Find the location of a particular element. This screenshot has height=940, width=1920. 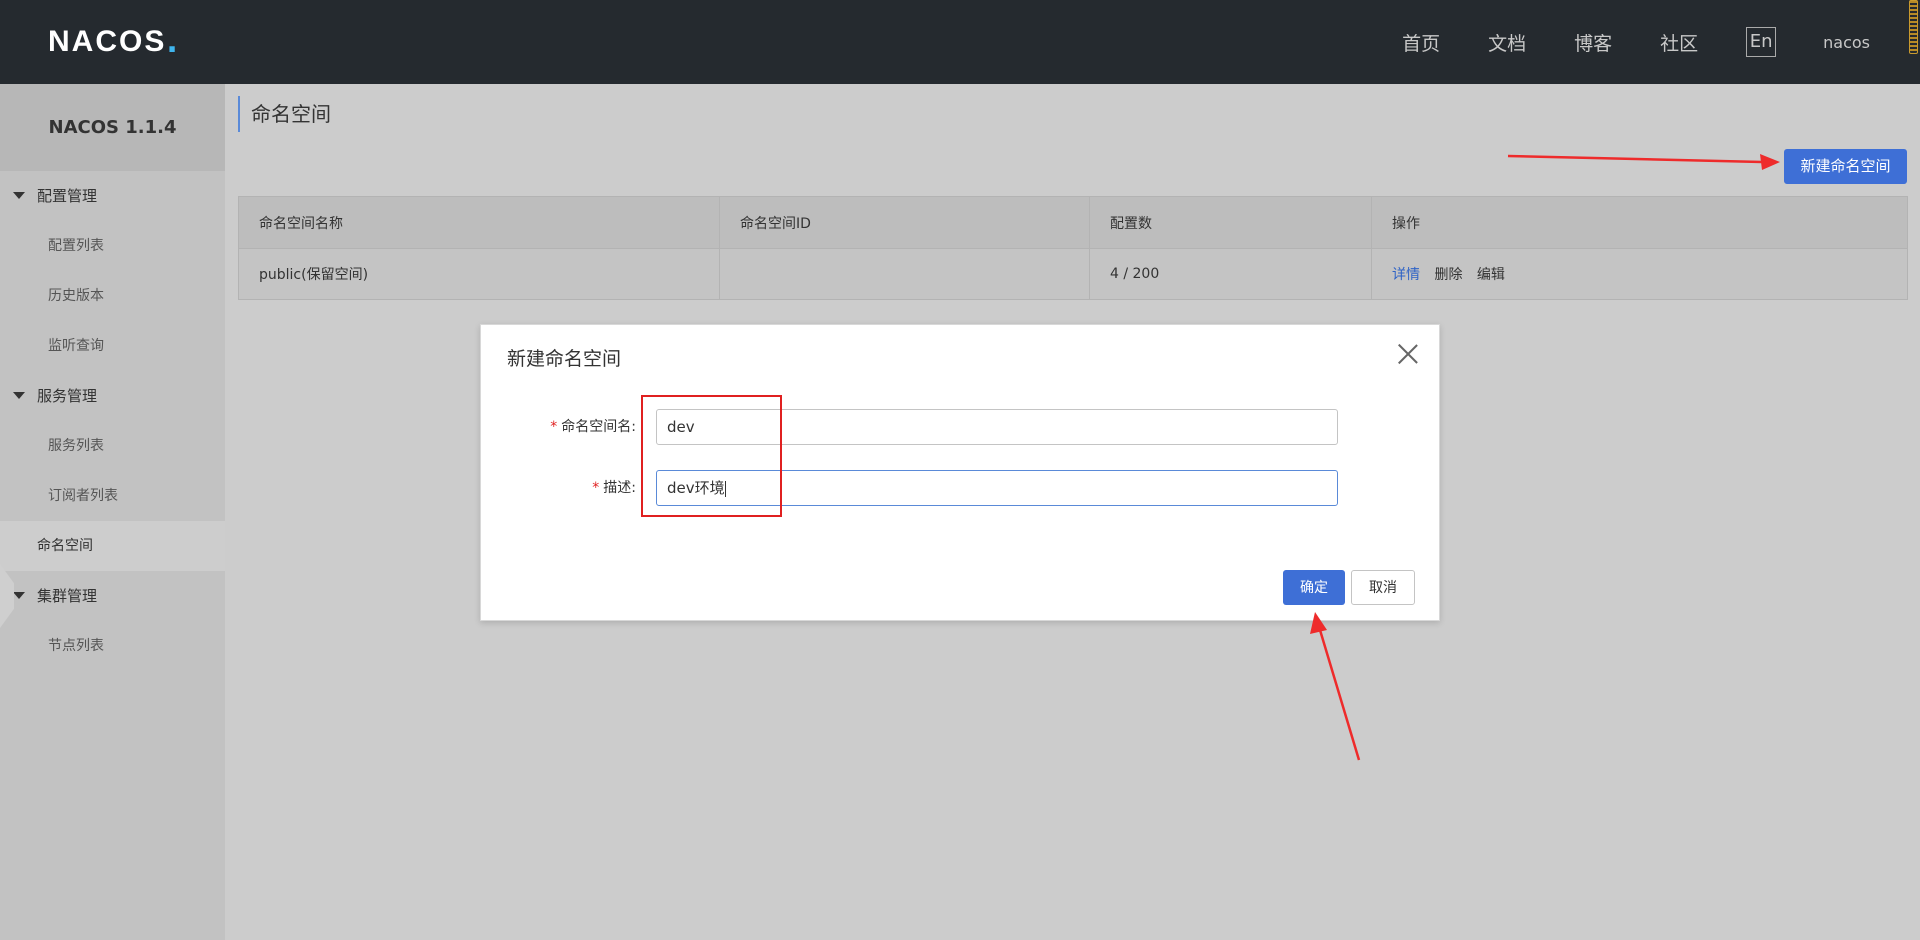

namespace-name-input: dev is located at coordinates (997, 427).